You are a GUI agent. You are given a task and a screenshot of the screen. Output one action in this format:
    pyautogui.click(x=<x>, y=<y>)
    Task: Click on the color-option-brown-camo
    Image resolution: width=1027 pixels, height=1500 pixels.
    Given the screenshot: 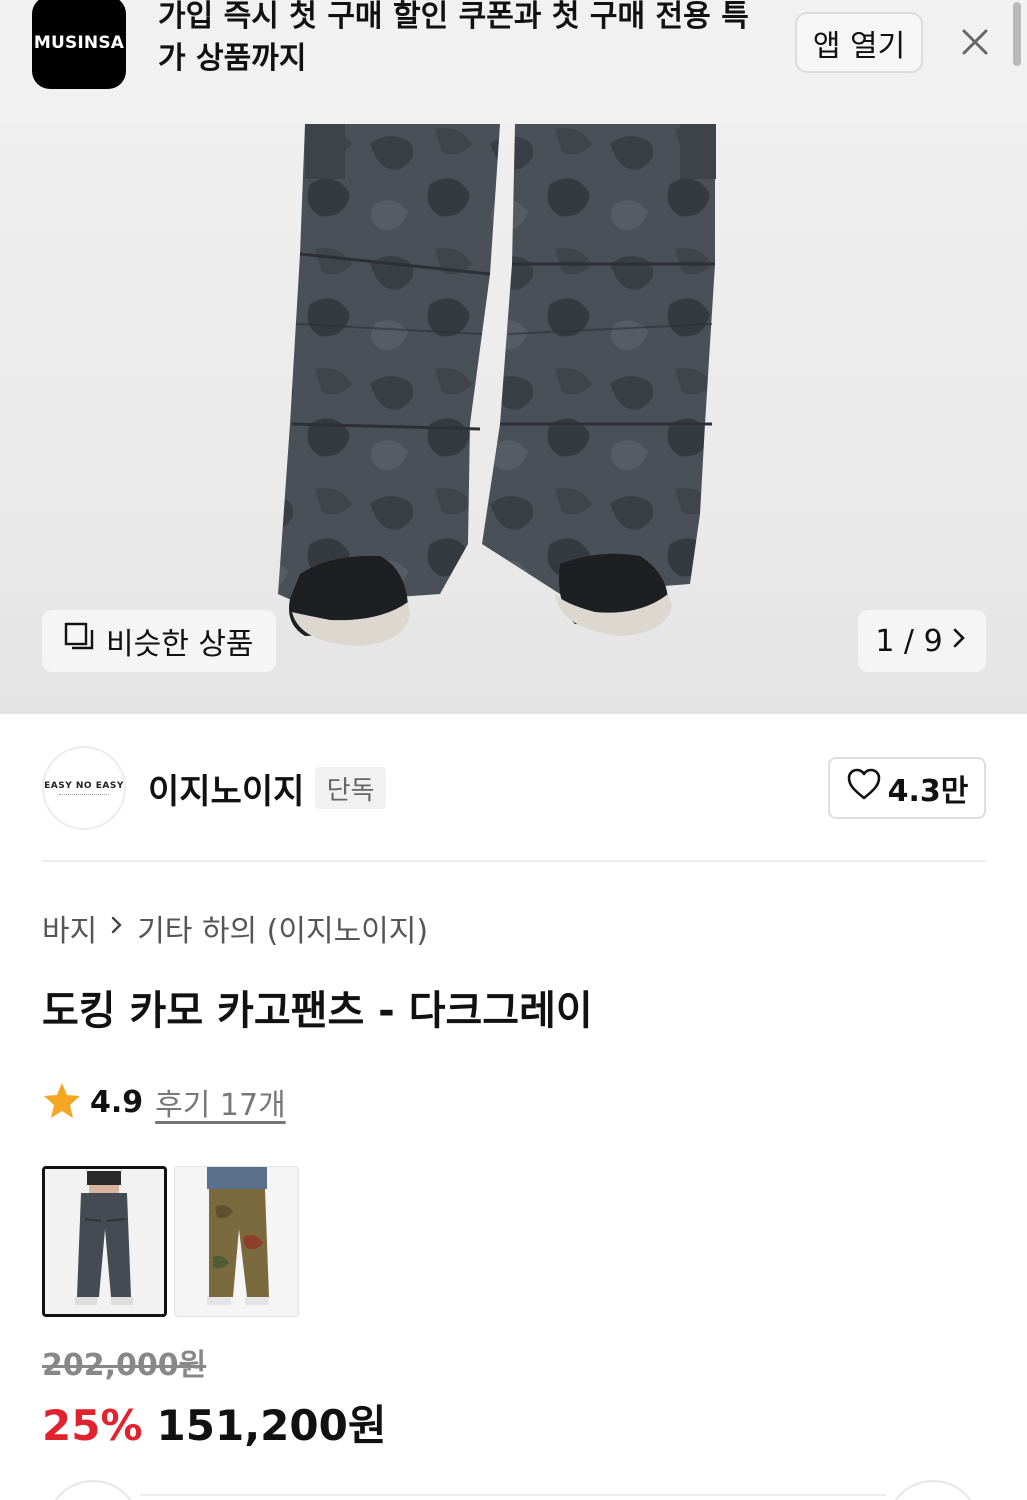 What is the action you would take?
    pyautogui.click(x=236, y=1241)
    